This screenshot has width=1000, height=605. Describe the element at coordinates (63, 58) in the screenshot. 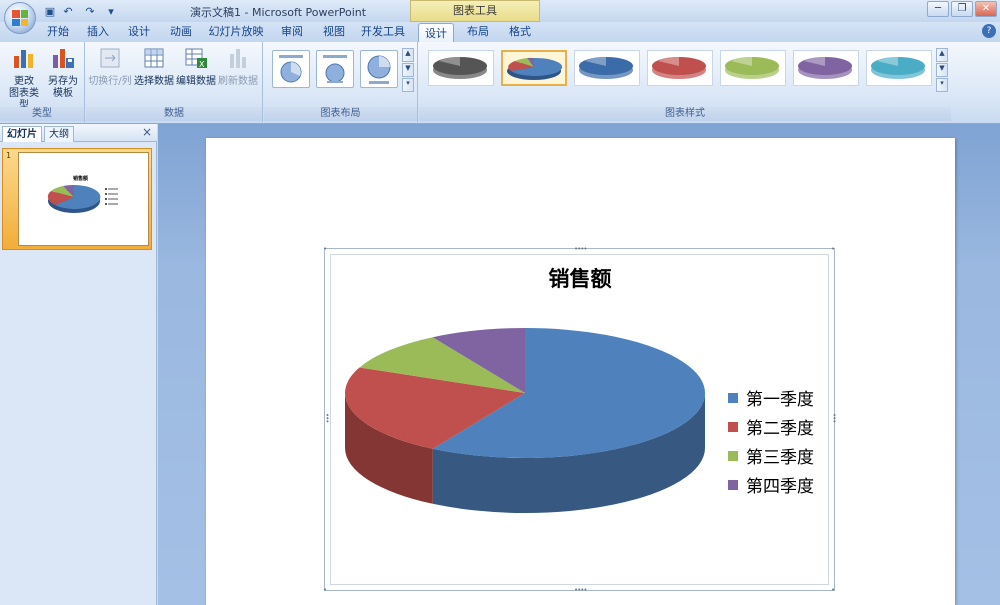

I see `save-template-icon` at that location.